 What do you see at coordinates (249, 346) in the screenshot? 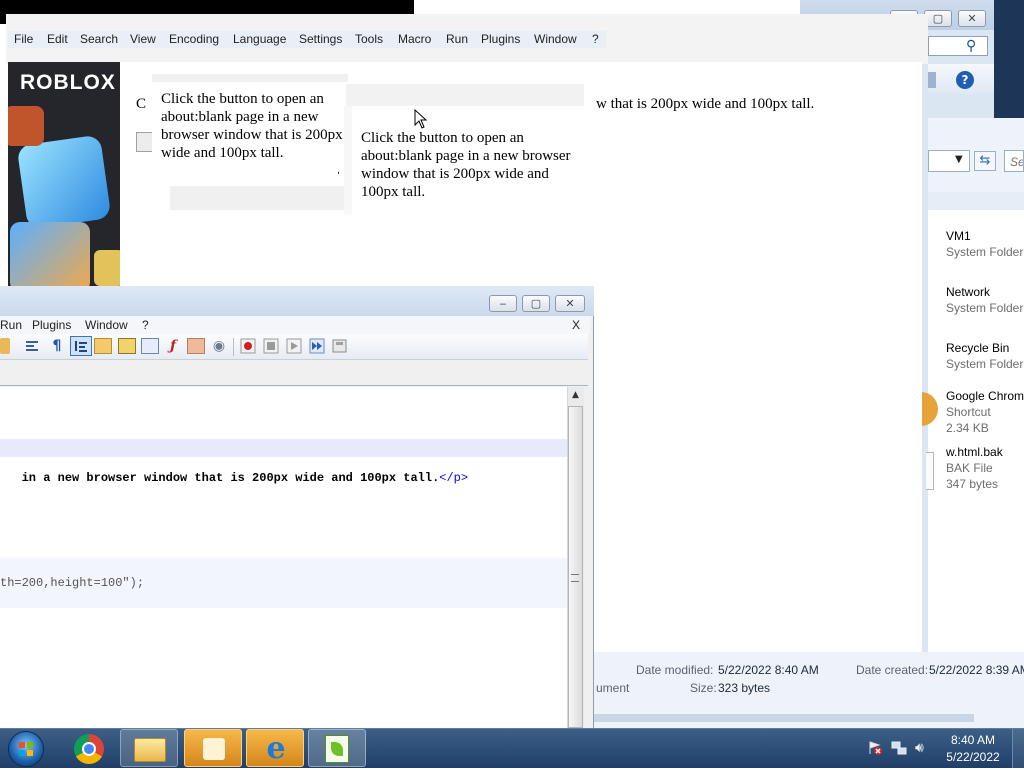
I see `record-macro-icon` at bounding box center [249, 346].